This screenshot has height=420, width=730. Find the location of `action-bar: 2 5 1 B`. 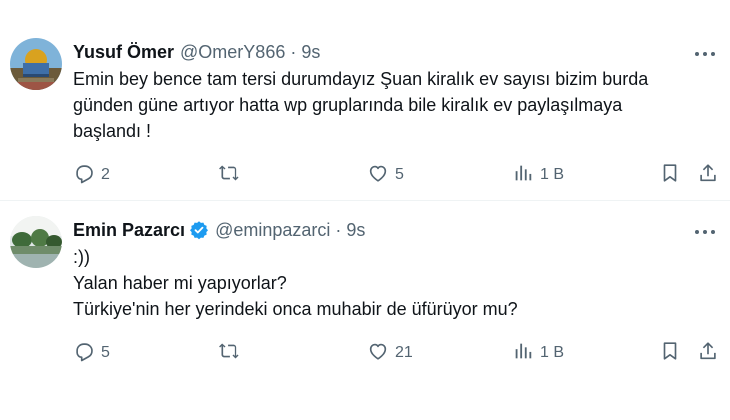

action-bar: 2 5 1 B is located at coordinates (365, 175).